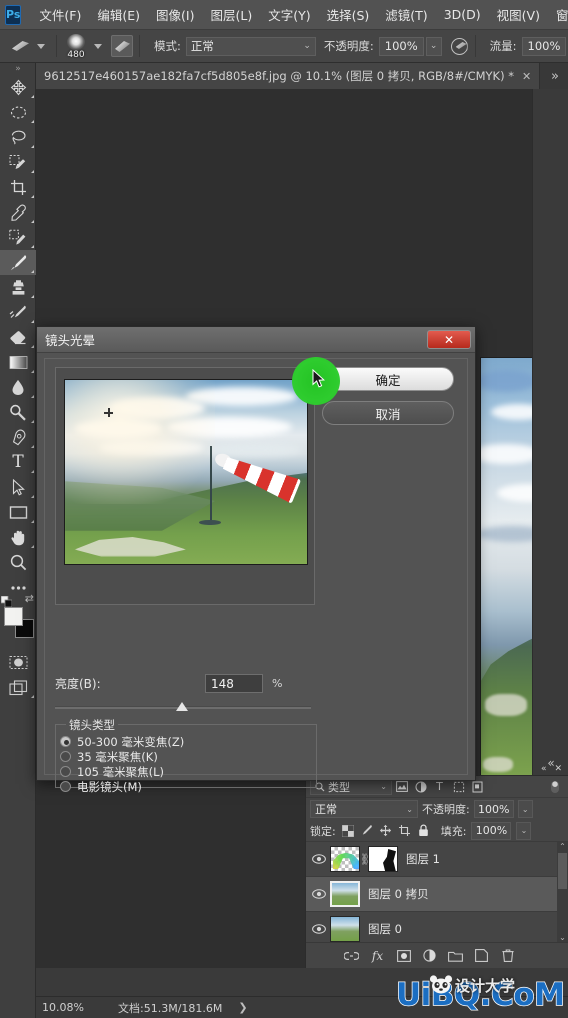 This screenshot has height=1018, width=568. What do you see at coordinates (60, 14) in the screenshot?
I see `menu-file: 文件(F)` at bounding box center [60, 14].